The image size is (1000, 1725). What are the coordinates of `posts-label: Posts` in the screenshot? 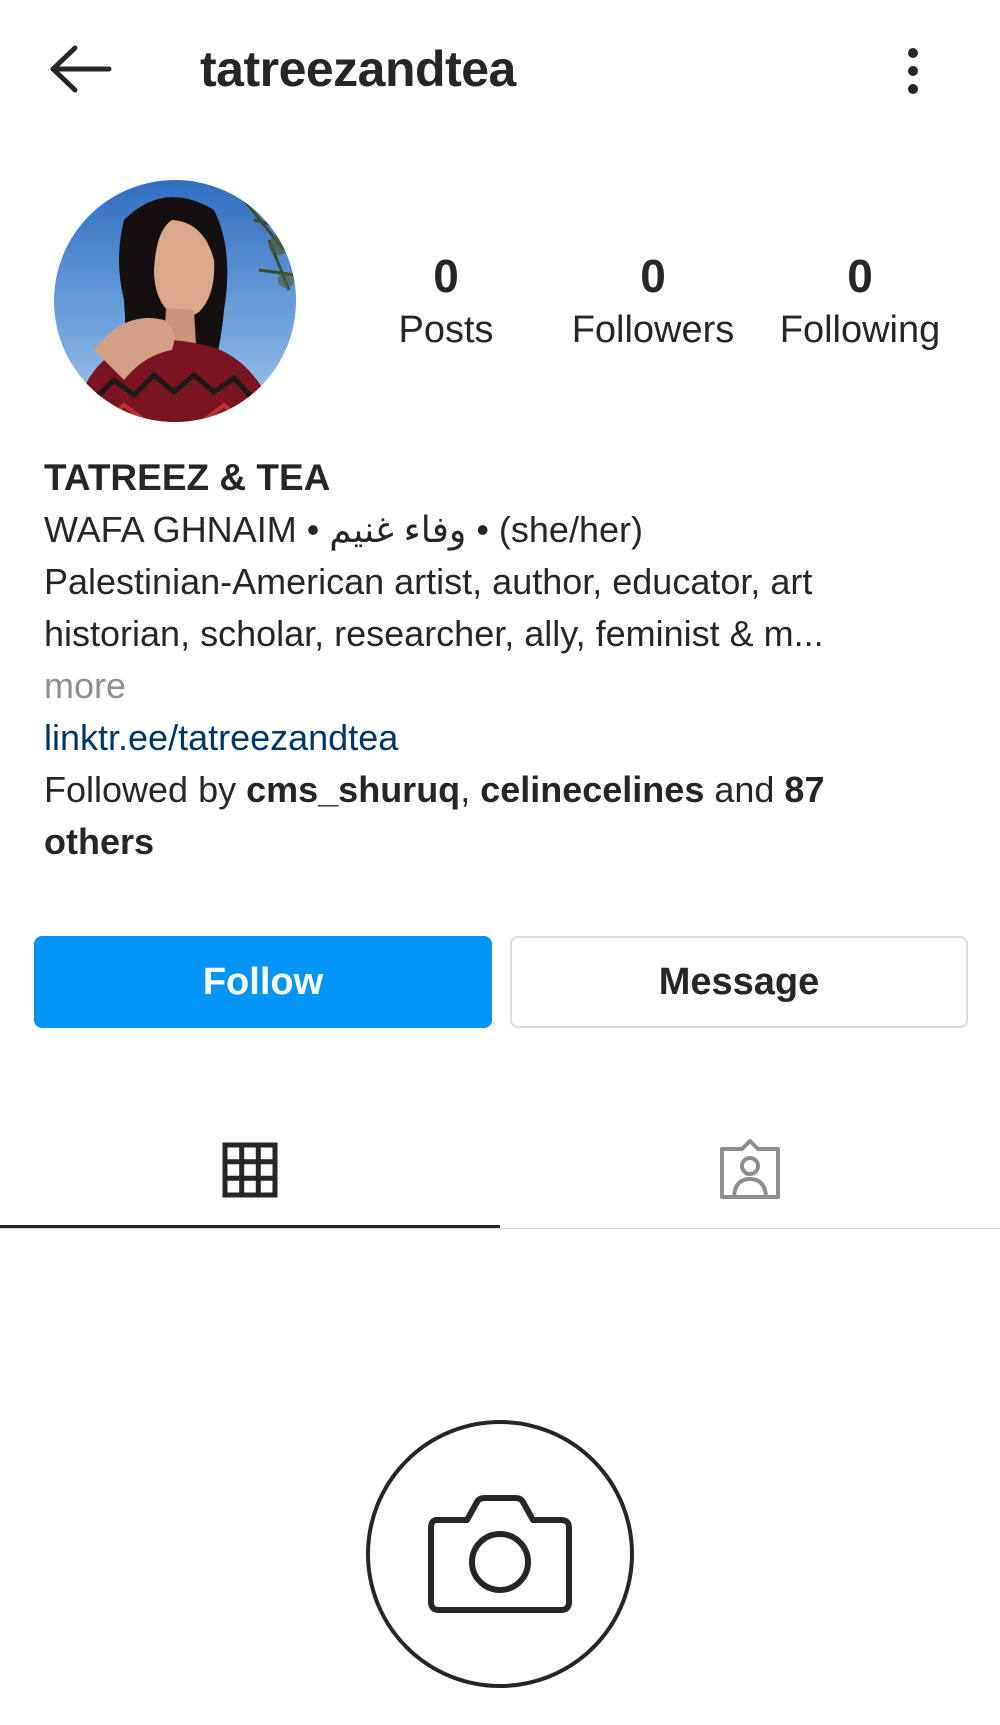 It's located at (446, 330).